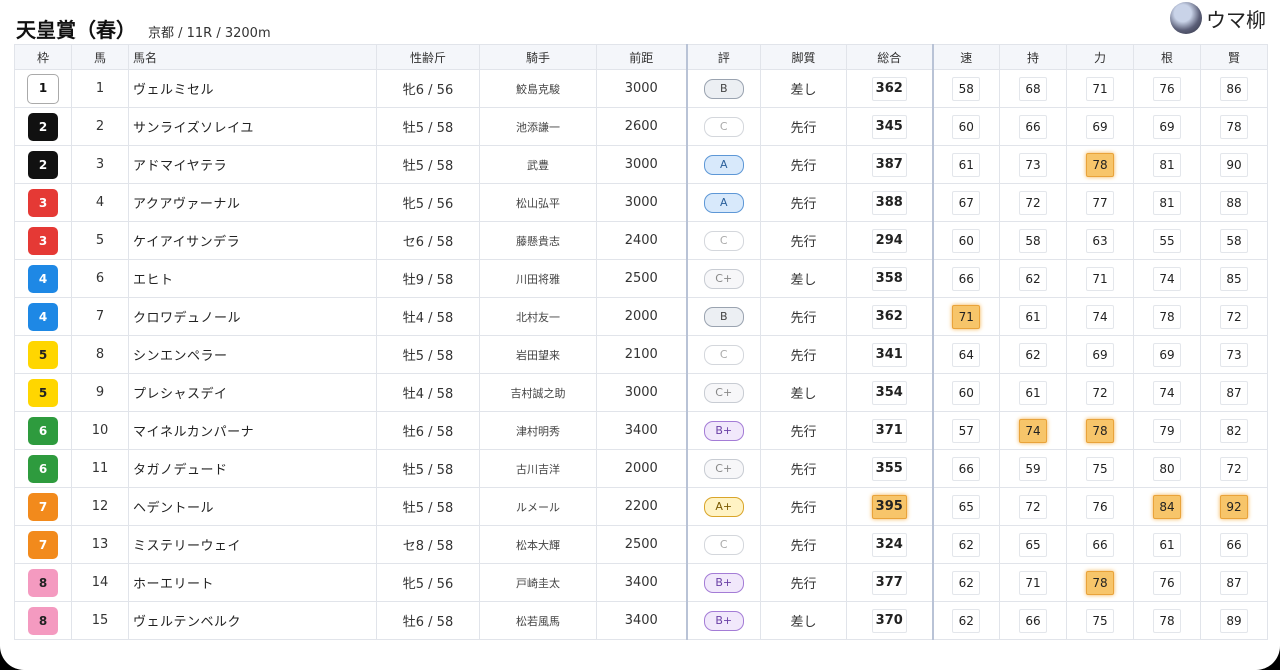 The width and height of the screenshot is (1280, 670). Describe the element at coordinates (1100, 57) in the screenshot. I see `col-header-power: 力` at that location.